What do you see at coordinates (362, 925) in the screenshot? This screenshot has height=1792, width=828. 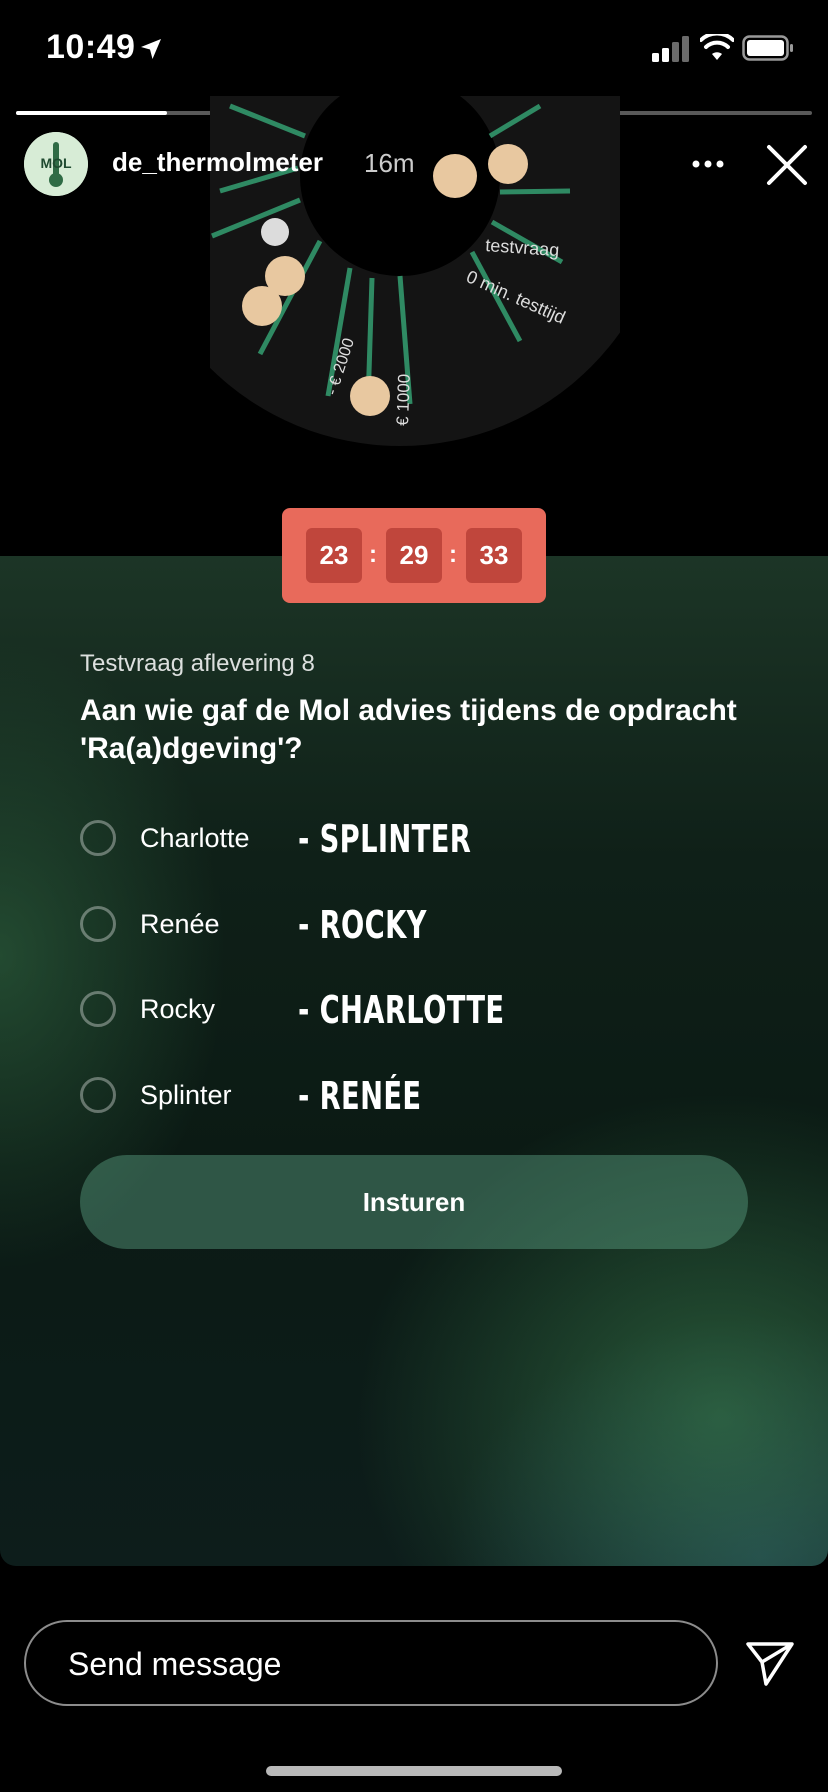 I see `option-answer-overlay: - ROCKY` at bounding box center [362, 925].